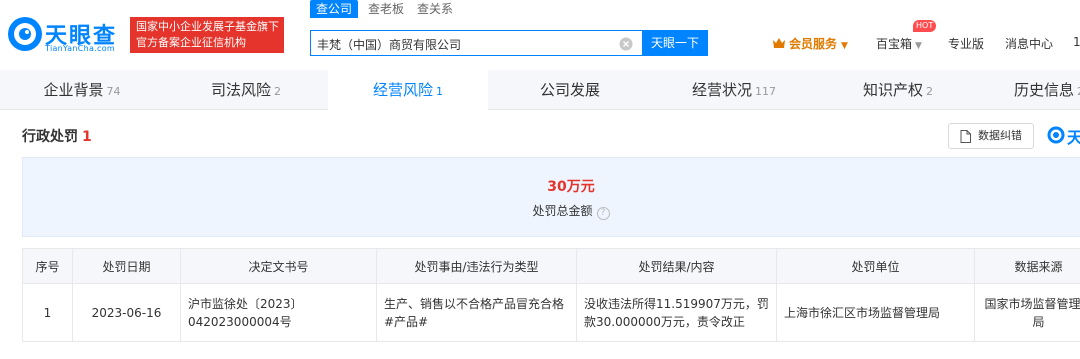 This screenshot has width=1080, height=359. What do you see at coordinates (765, 91) in the screenshot?
I see `tab-count: 117` at bounding box center [765, 91].